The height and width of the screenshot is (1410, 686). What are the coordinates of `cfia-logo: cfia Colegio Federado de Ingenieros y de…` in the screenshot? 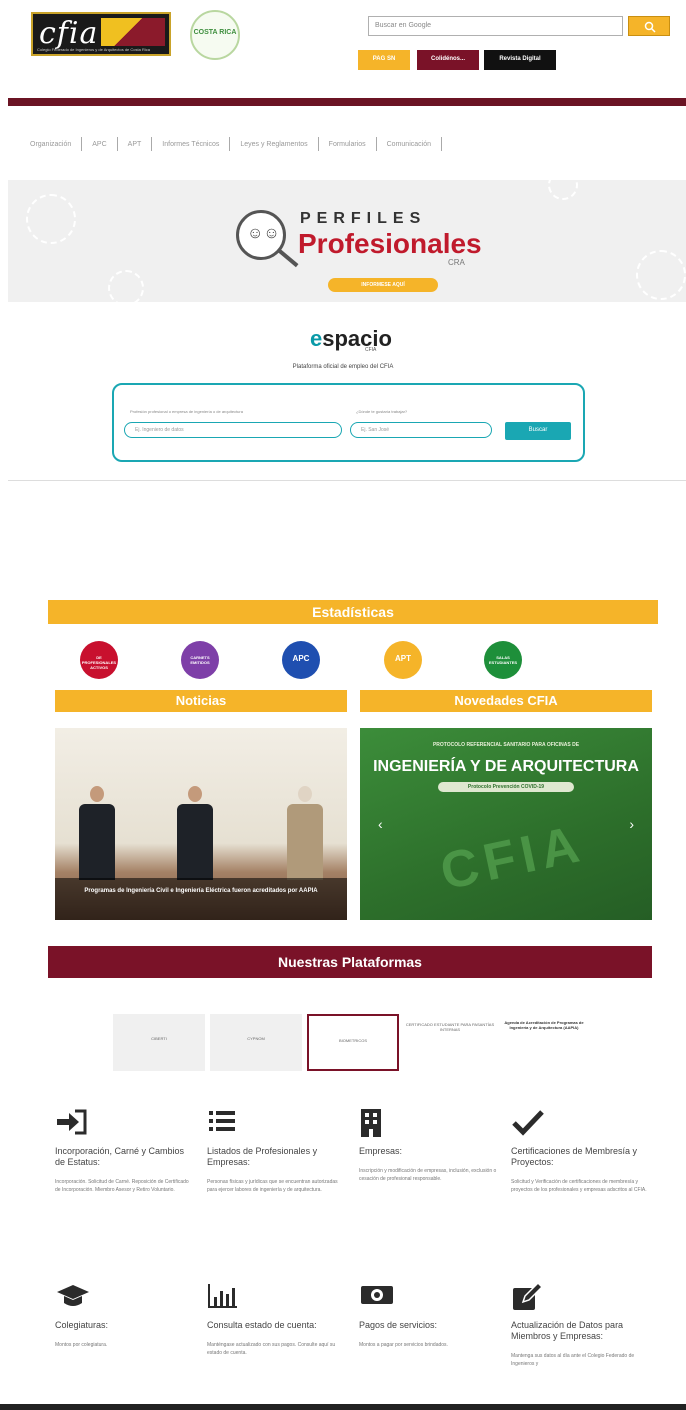 It's located at (101, 34).